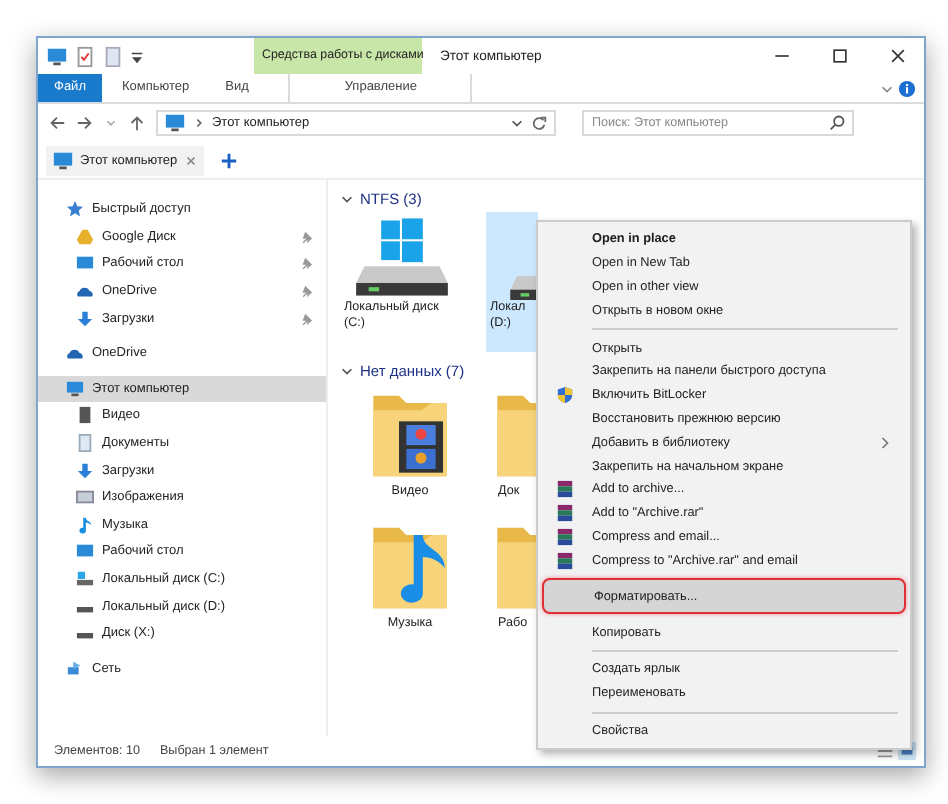 The height and width of the screenshot is (804, 948). Describe the element at coordinates (840, 56) in the screenshot. I see `maximize-button` at that location.